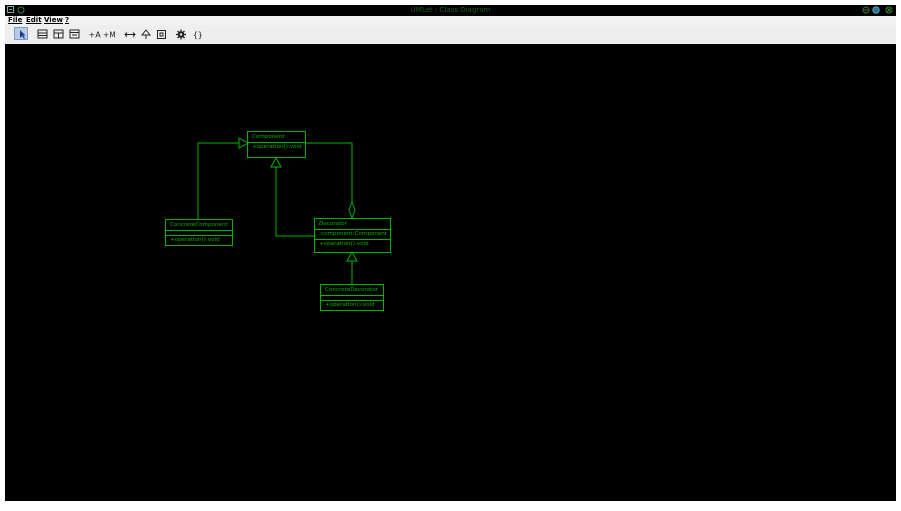 This screenshot has width=901, height=511. I want to click on toolbar: +A +M {}, so click(450, 35).